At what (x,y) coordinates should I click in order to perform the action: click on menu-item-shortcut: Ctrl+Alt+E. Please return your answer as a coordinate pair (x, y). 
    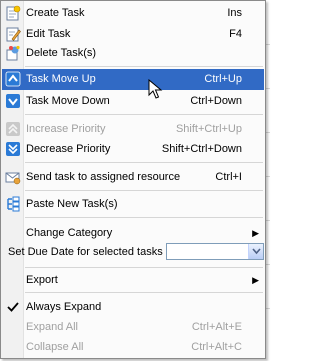
    Looking at the image, I should click on (216, 327).